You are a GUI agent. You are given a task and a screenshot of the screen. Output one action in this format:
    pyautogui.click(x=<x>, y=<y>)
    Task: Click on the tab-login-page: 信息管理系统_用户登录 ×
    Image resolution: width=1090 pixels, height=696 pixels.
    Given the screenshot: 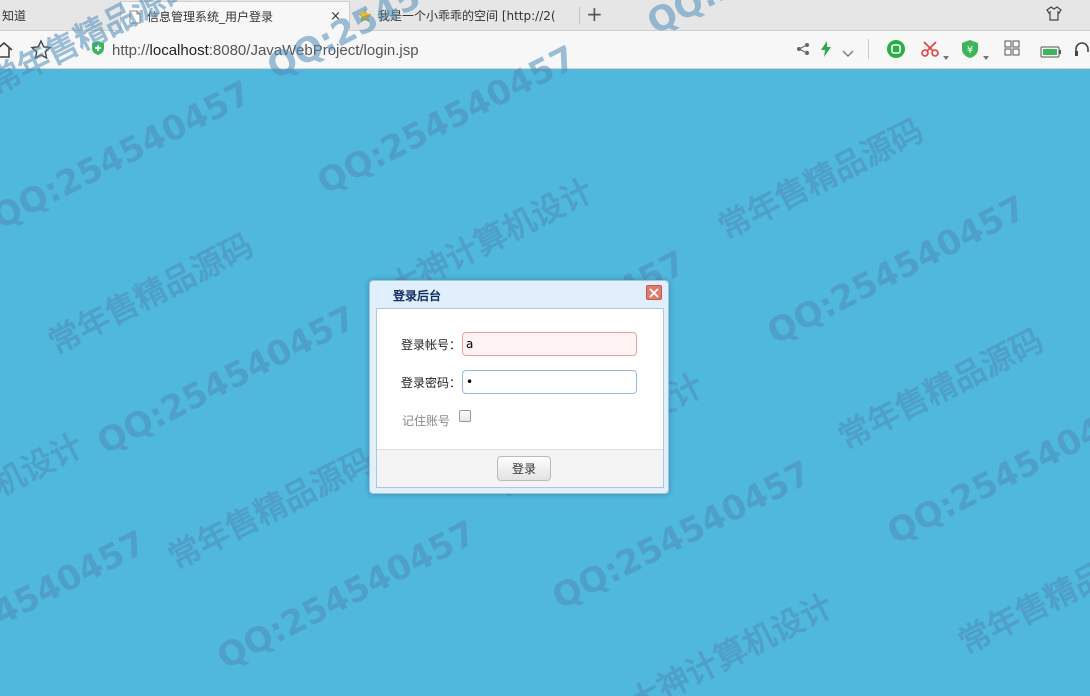 What is the action you would take?
    pyautogui.click(x=235, y=16)
    